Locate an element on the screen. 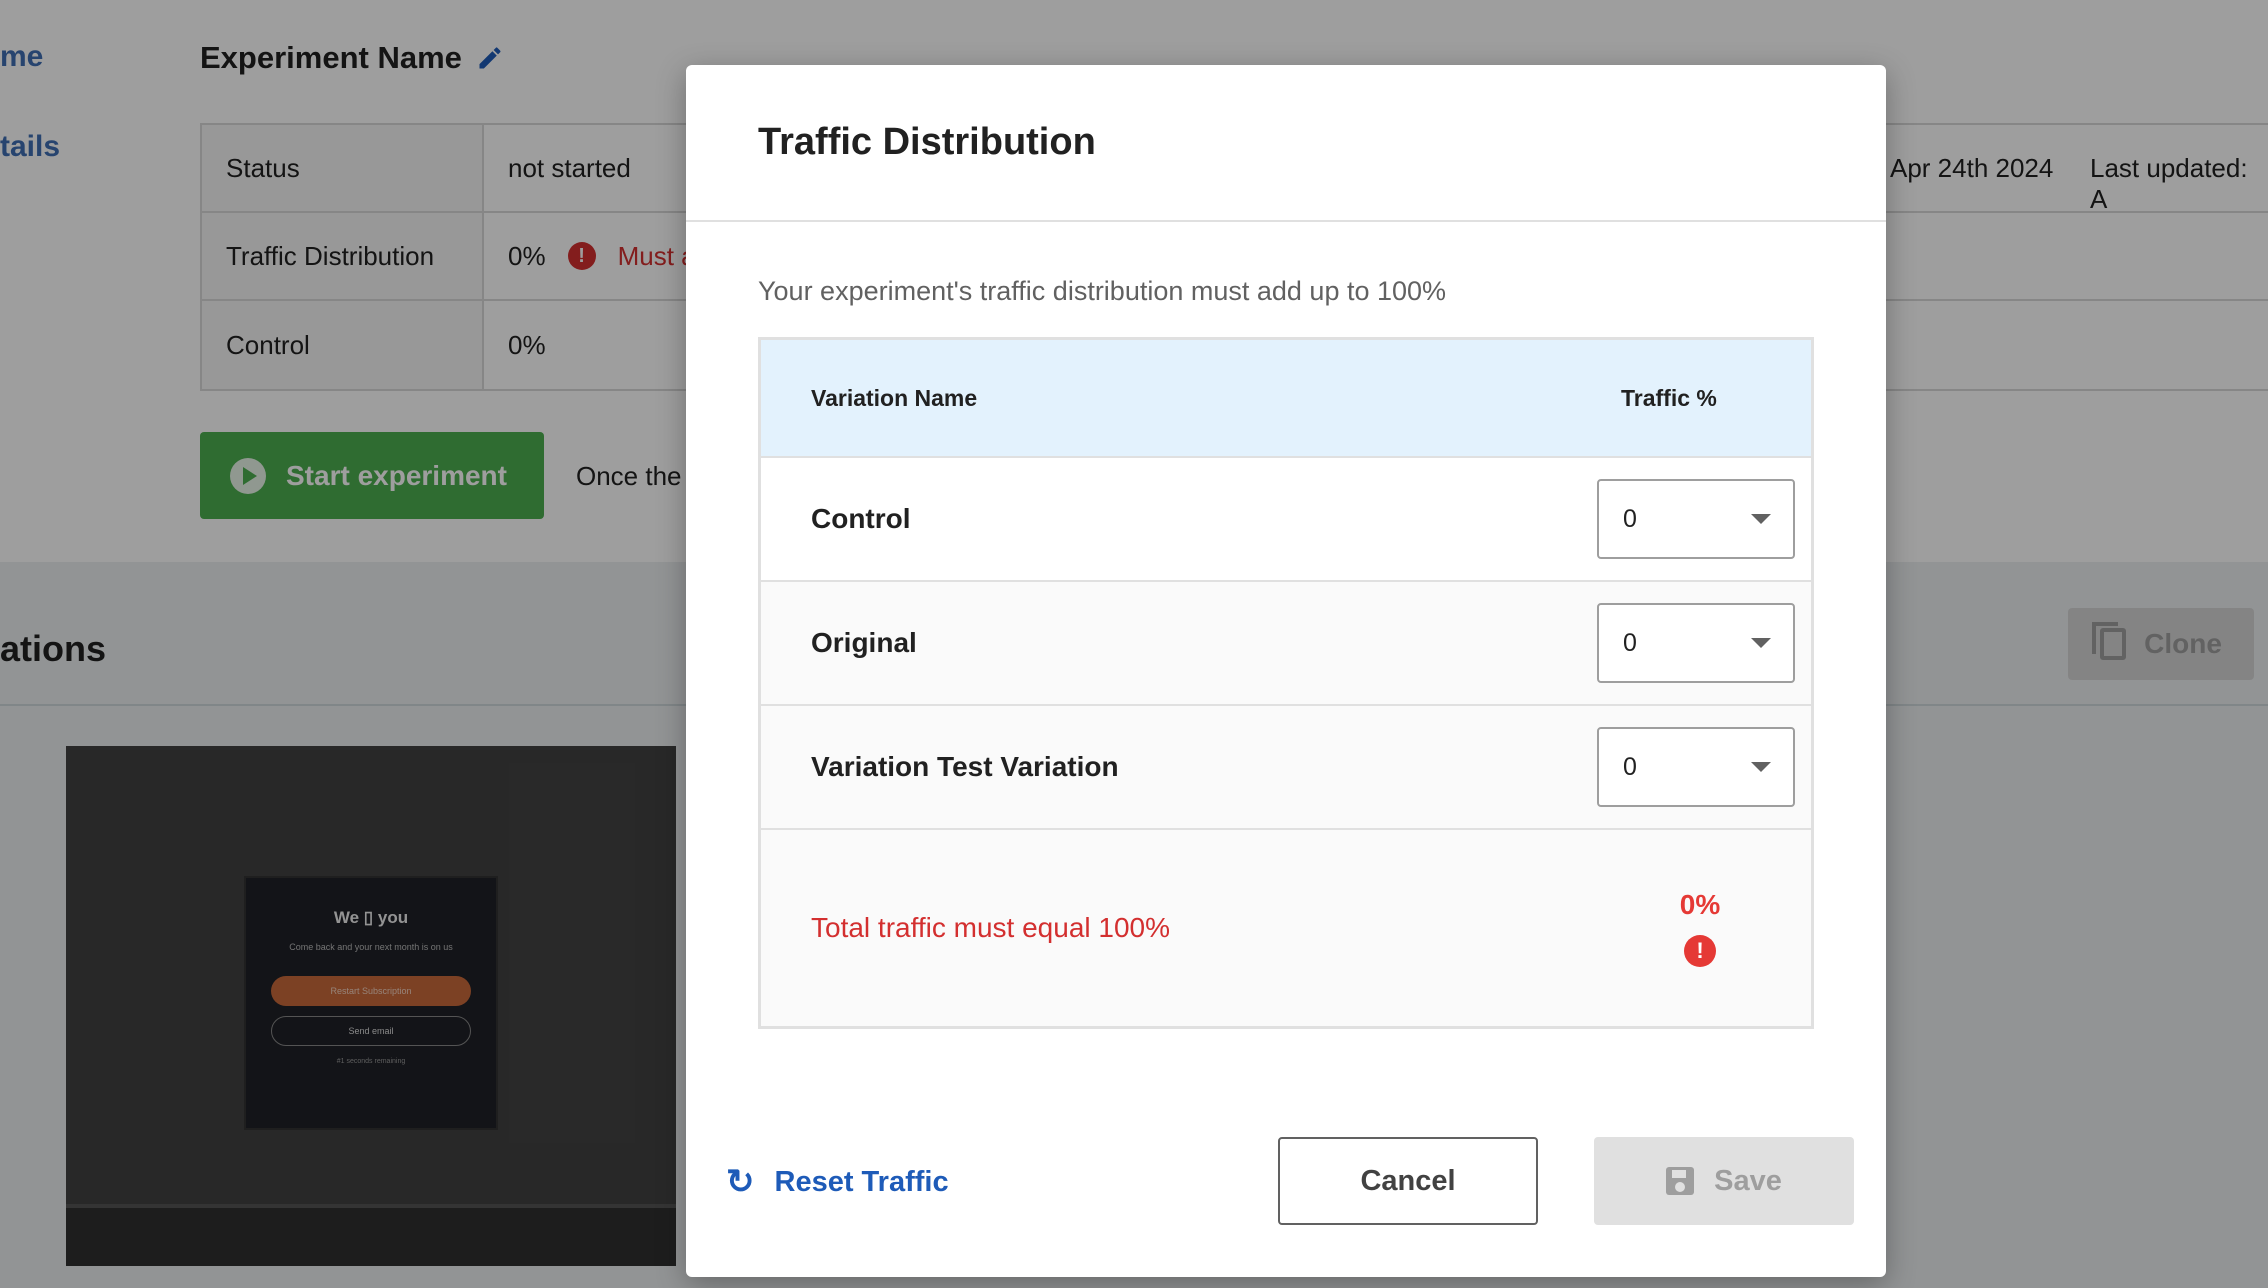 The height and width of the screenshot is (1288, 2268). variation-name: Variation Test Variation is located at coordinates (965, 766).